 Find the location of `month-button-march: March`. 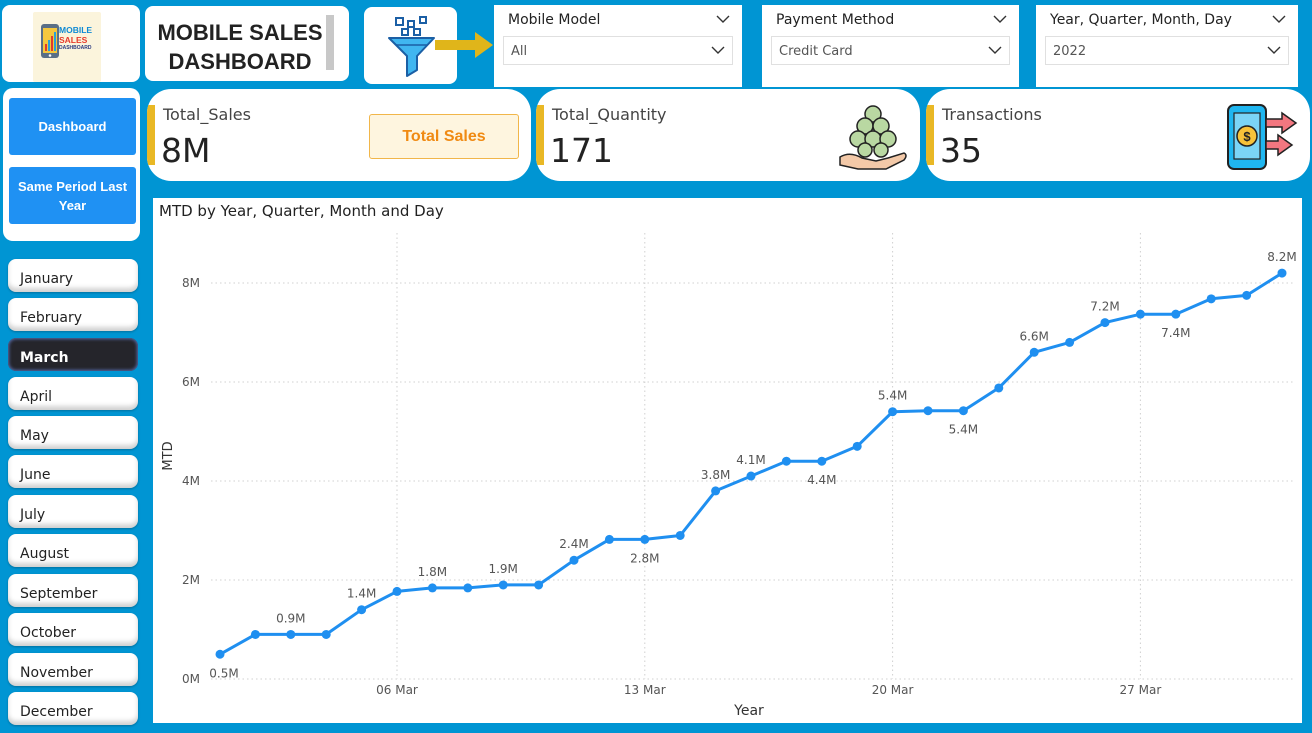

month-button-march: March is located at coordinates (73, 354).